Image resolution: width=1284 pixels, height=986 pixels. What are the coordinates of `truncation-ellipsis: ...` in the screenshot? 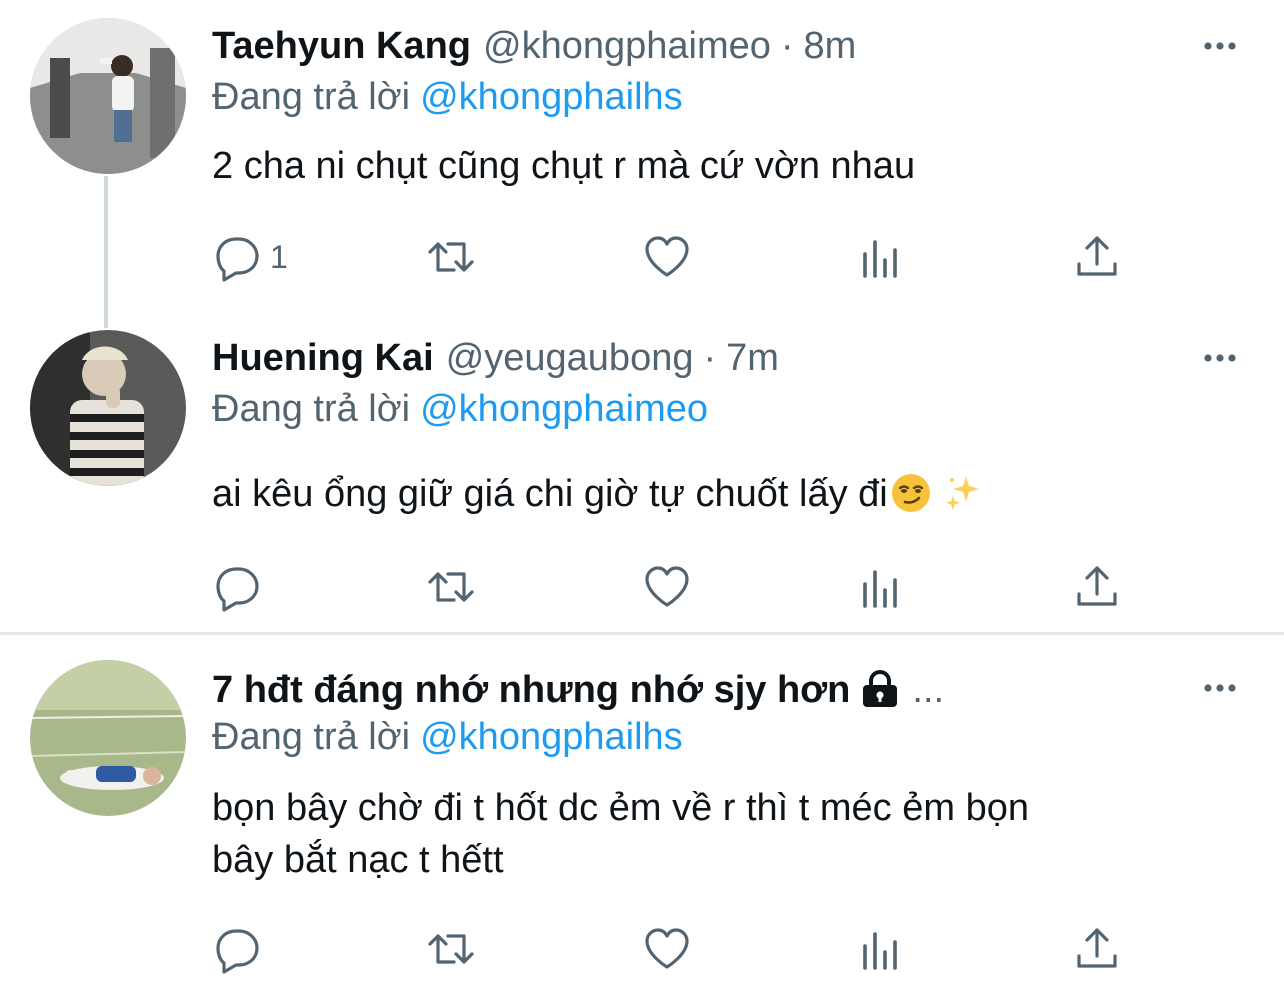 It's located at (928, 689).